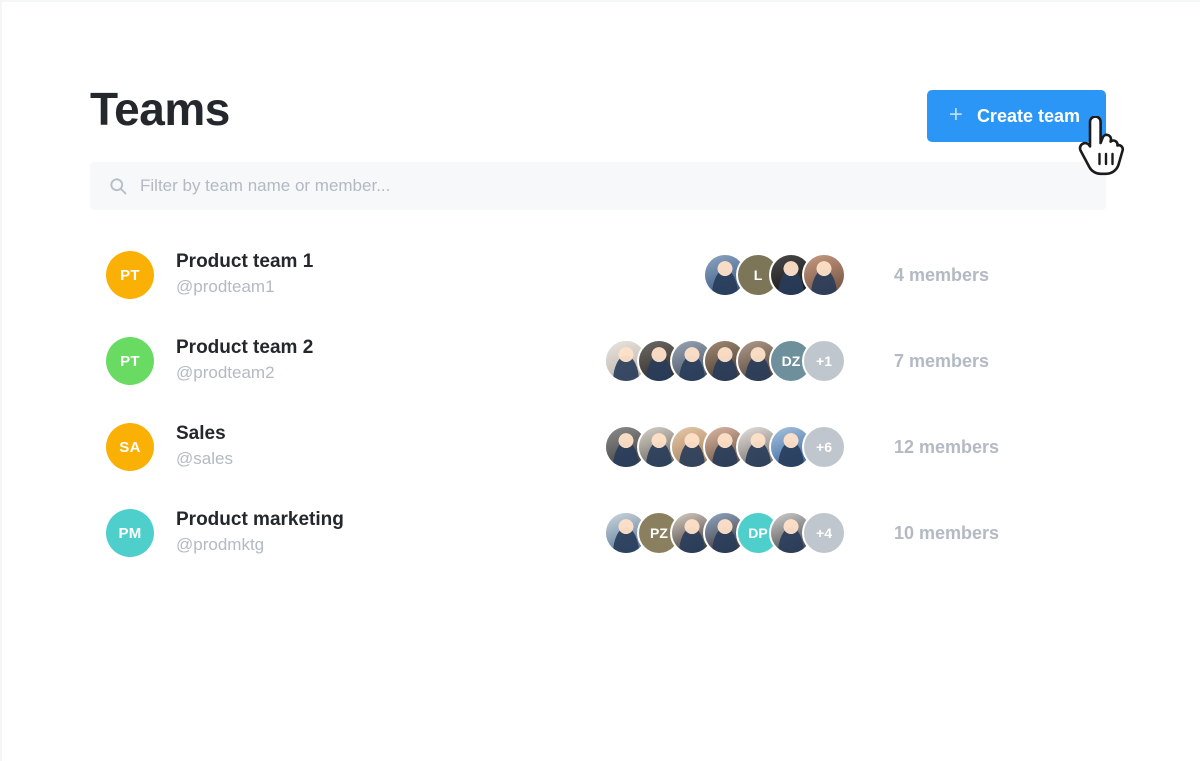 This screenshot has width=1200, height=761. I want to click on member-overflow-badge: +4, so click(824, 533).